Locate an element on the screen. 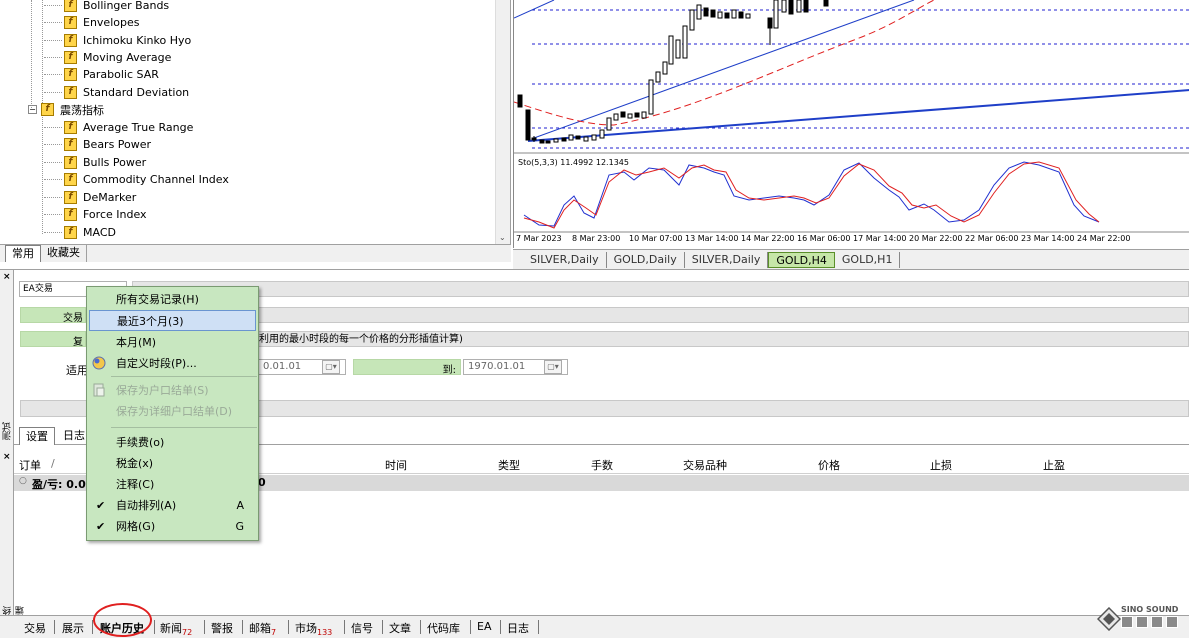 Image resolution: width=1189 pixels, height=638 pixels. scroll-down-icon: ⌄ is located at coordinates (502, 237).